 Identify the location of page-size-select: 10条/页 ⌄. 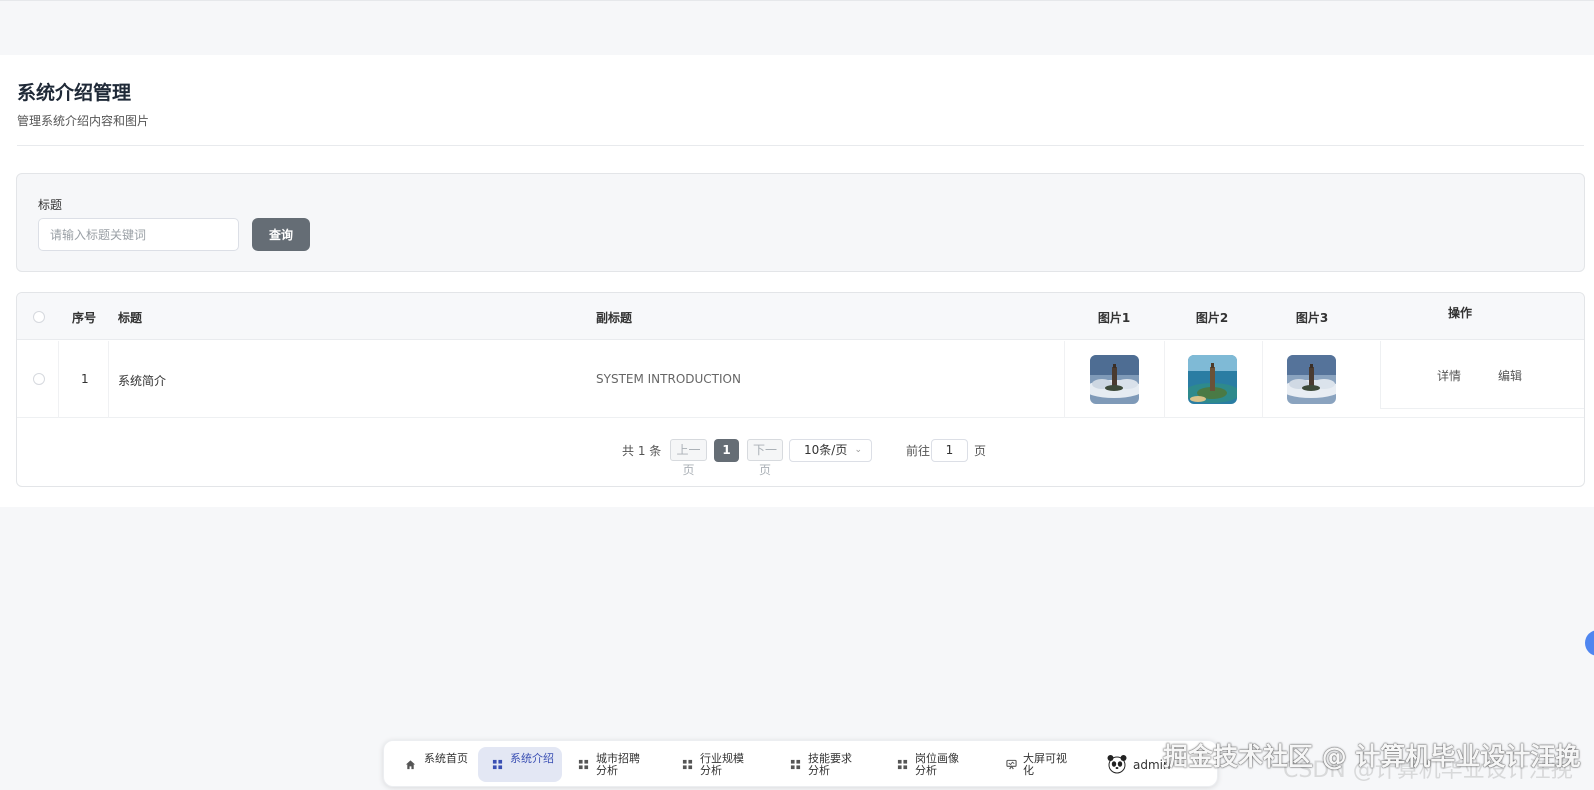
(830, 450).